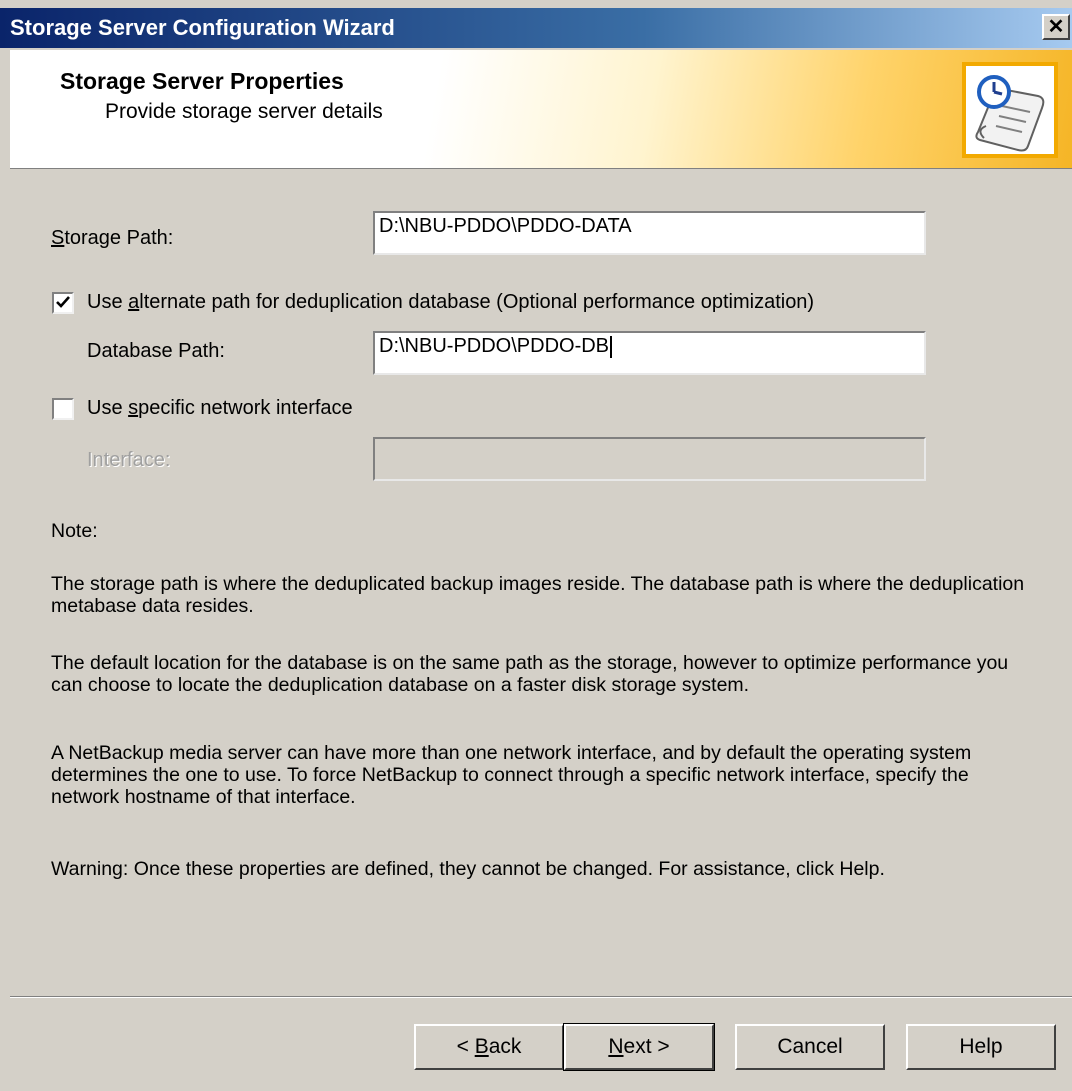 This screenshot has width=1072, height=1091. I want to click on back-button: < Back, so click(489, 1047).